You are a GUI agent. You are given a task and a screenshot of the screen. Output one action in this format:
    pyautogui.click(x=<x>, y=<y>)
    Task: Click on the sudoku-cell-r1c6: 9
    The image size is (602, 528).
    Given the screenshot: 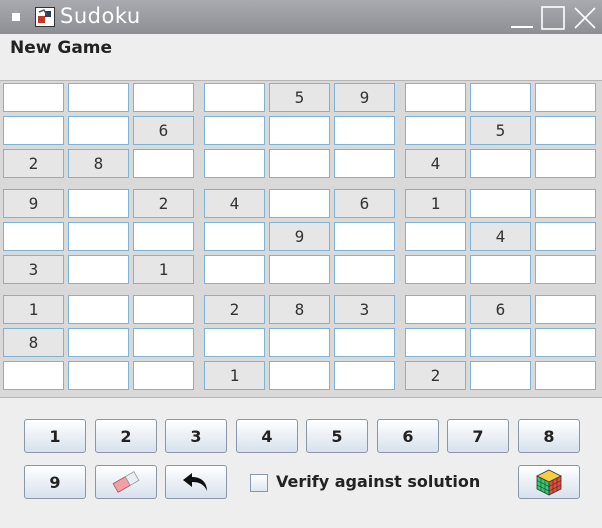 What is the action you would take?
    pyautogui.click(x=364, y=97)
    